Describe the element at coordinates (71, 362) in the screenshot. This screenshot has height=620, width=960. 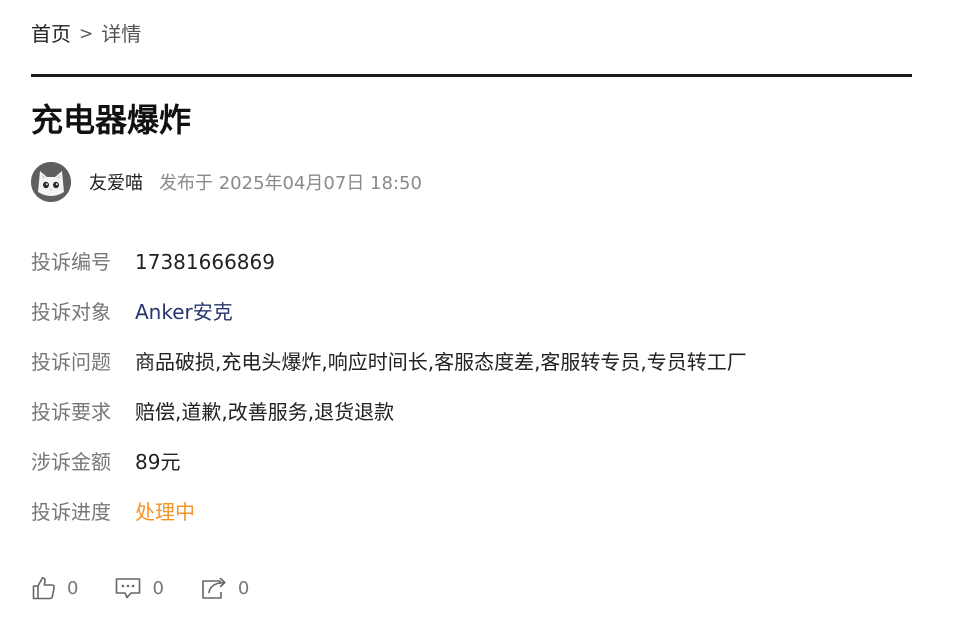
I see `complaint-issues-label: 投诉问题` at that location.